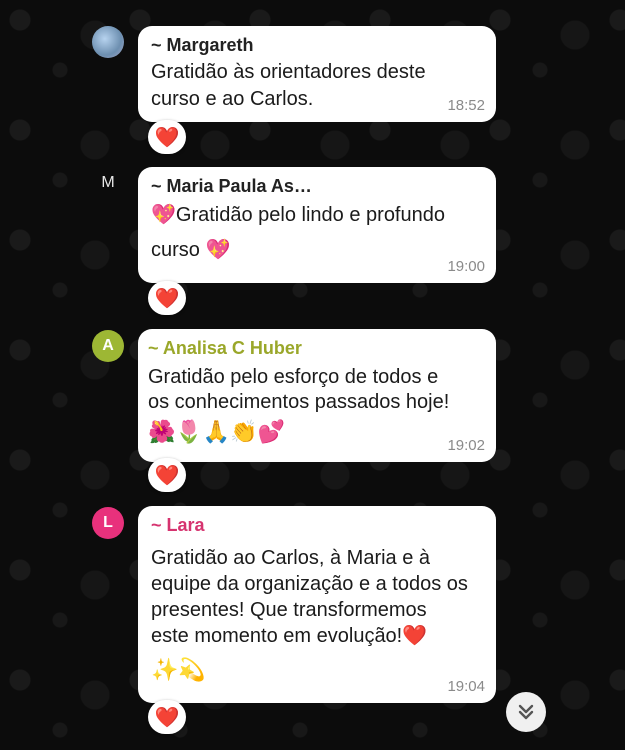 The width and height of the screenshot is (625, 750). What do you see at coordinates (466, 445) in the screenshot?
I see `message-time: 19:02` at bounding box center [466, 445].